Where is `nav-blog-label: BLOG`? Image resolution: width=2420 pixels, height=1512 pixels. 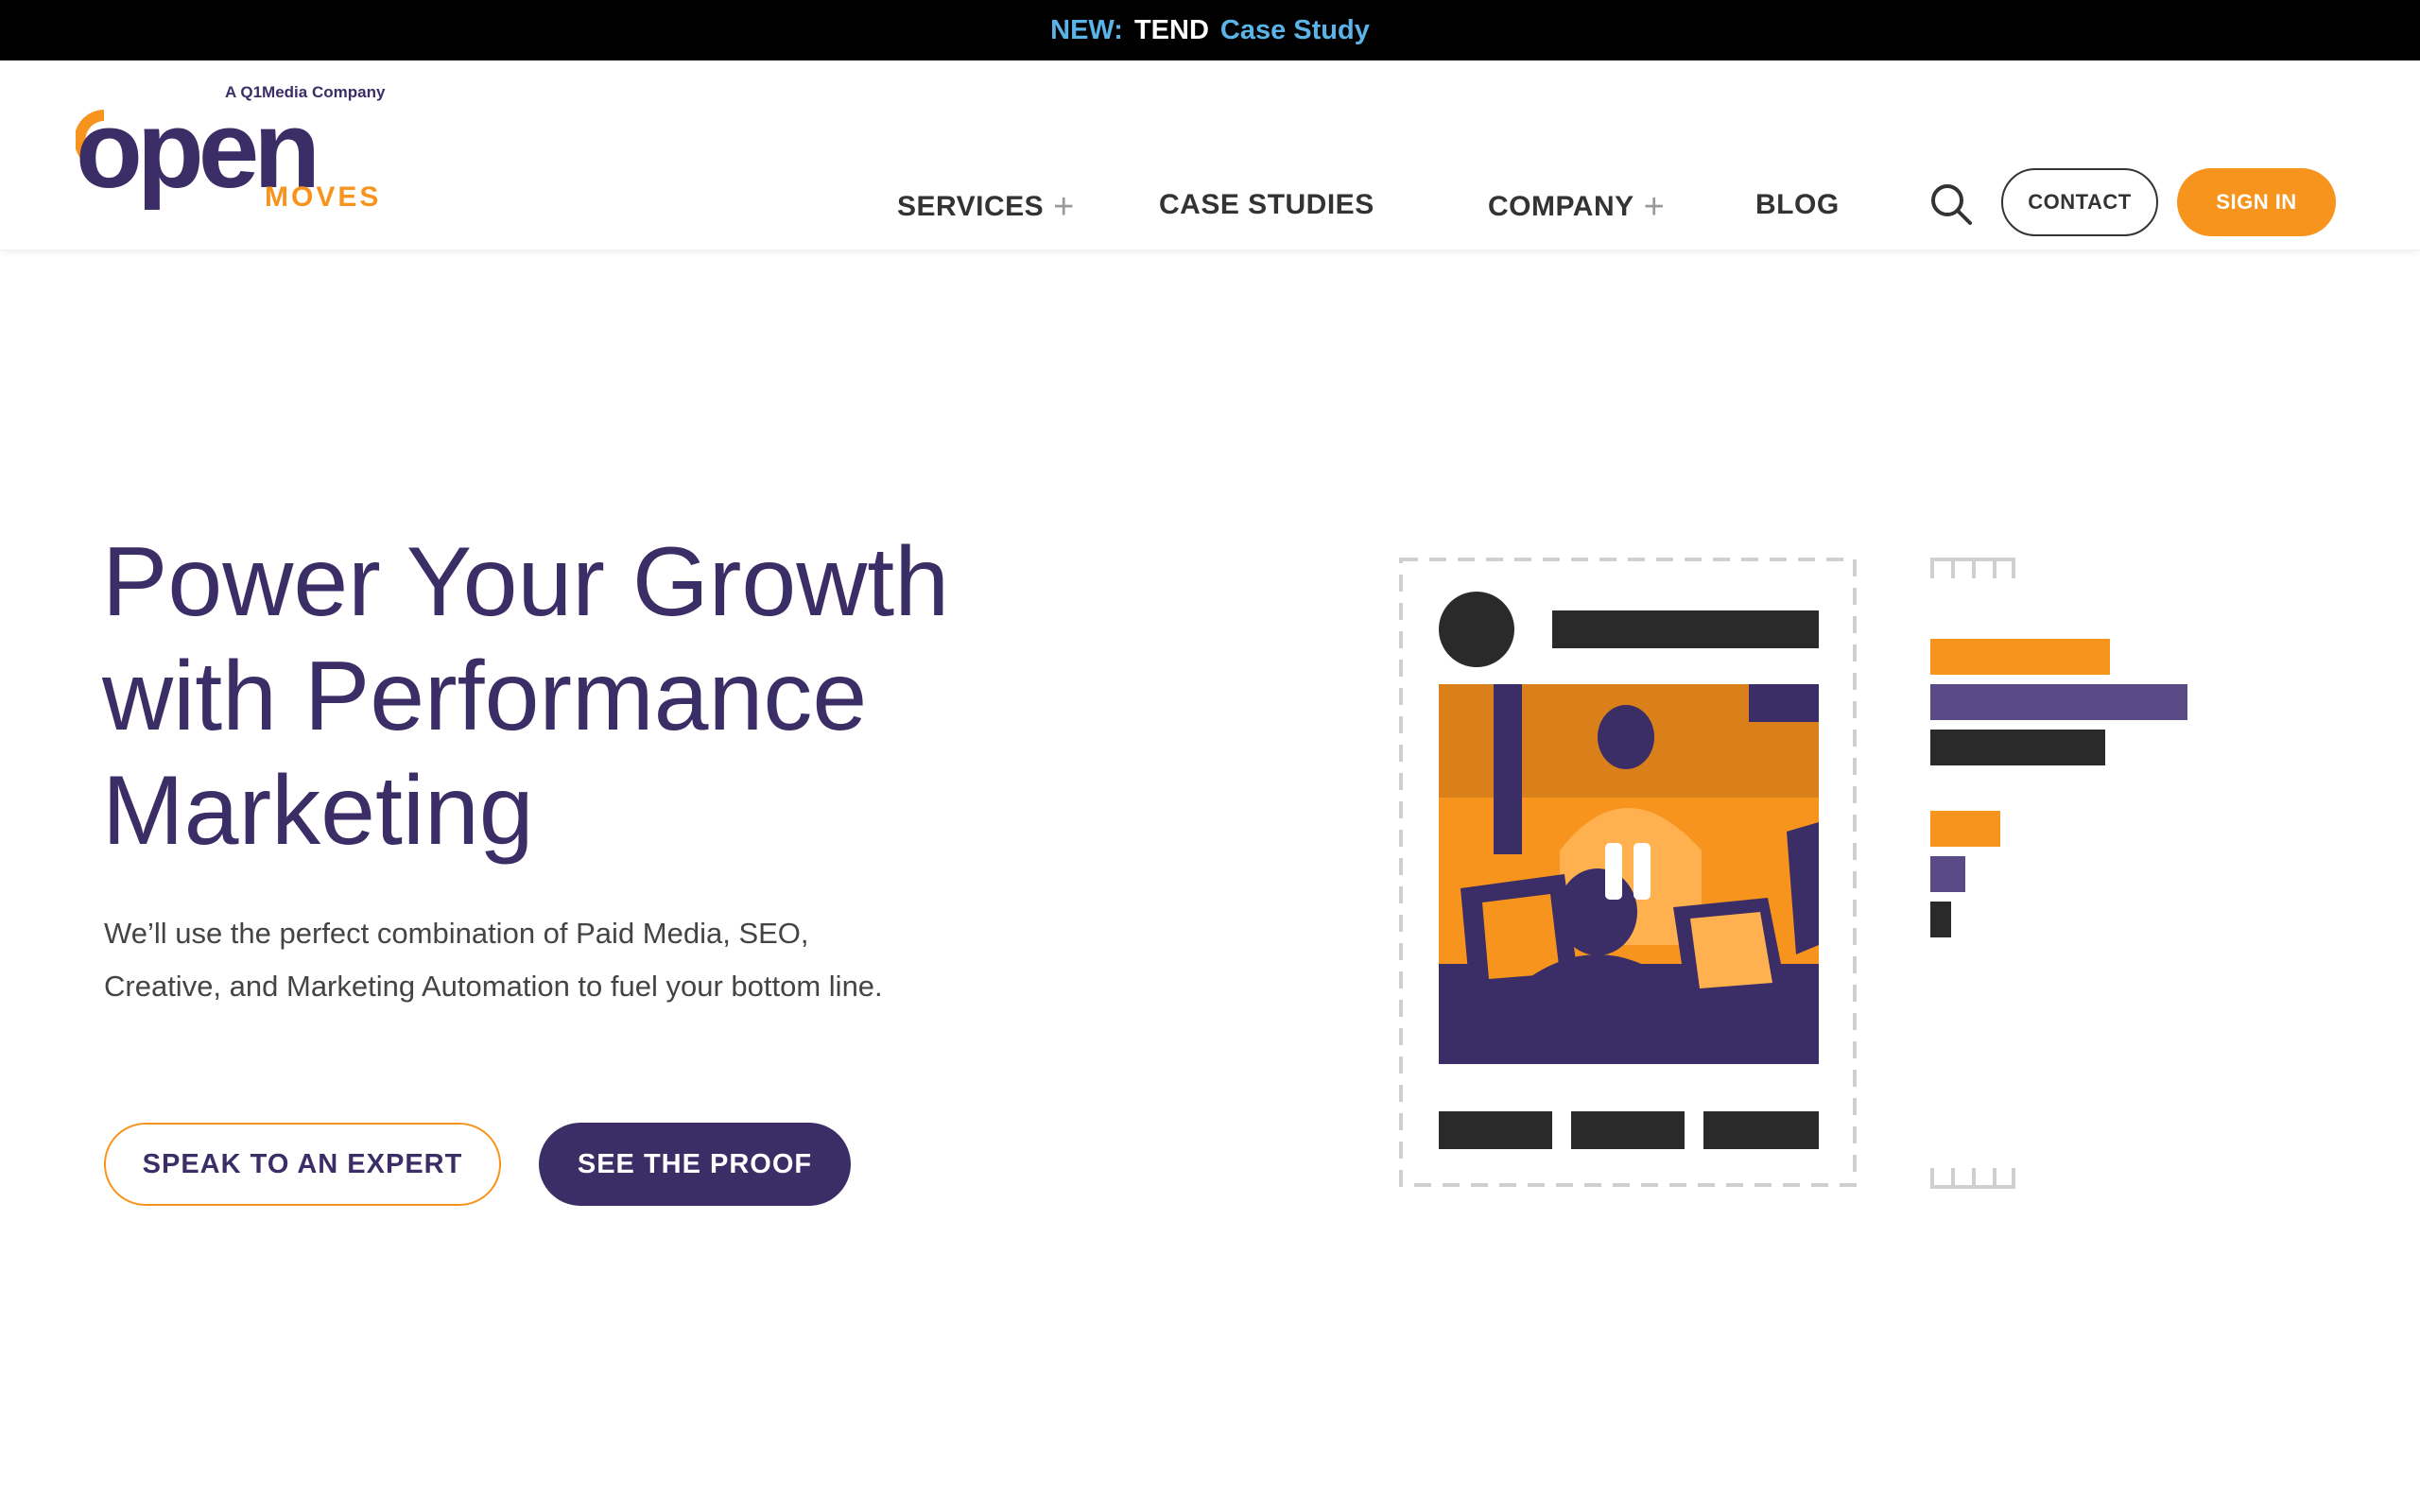 nav-blog-label: BLOG is located at coordinates (1797, 204).